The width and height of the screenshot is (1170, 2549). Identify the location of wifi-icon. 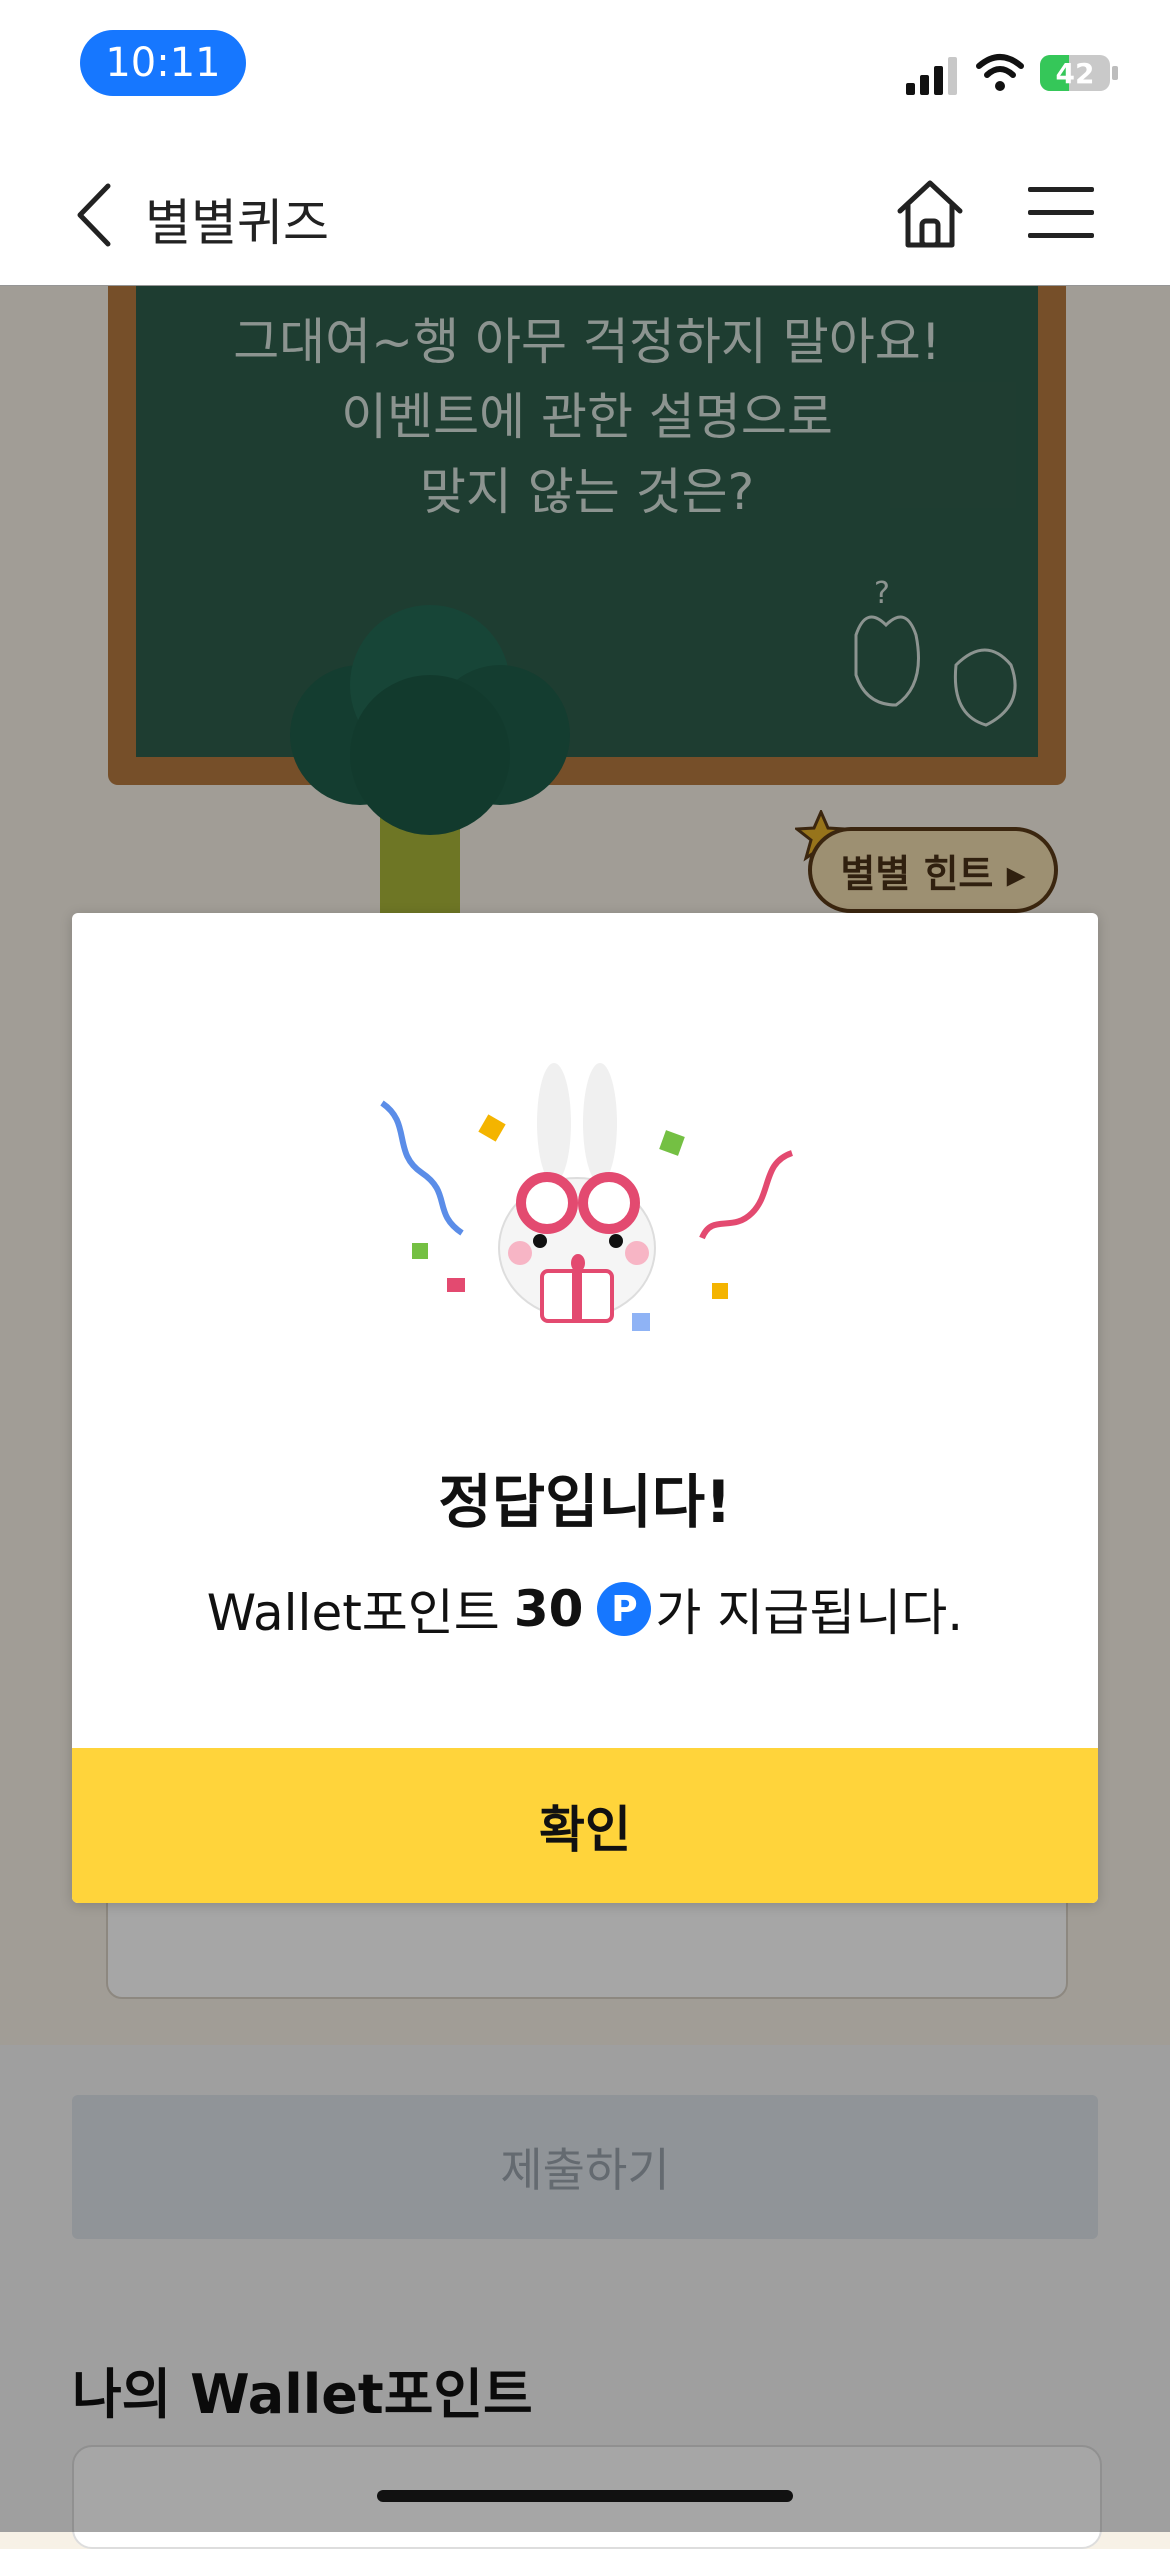
(1000, 72).